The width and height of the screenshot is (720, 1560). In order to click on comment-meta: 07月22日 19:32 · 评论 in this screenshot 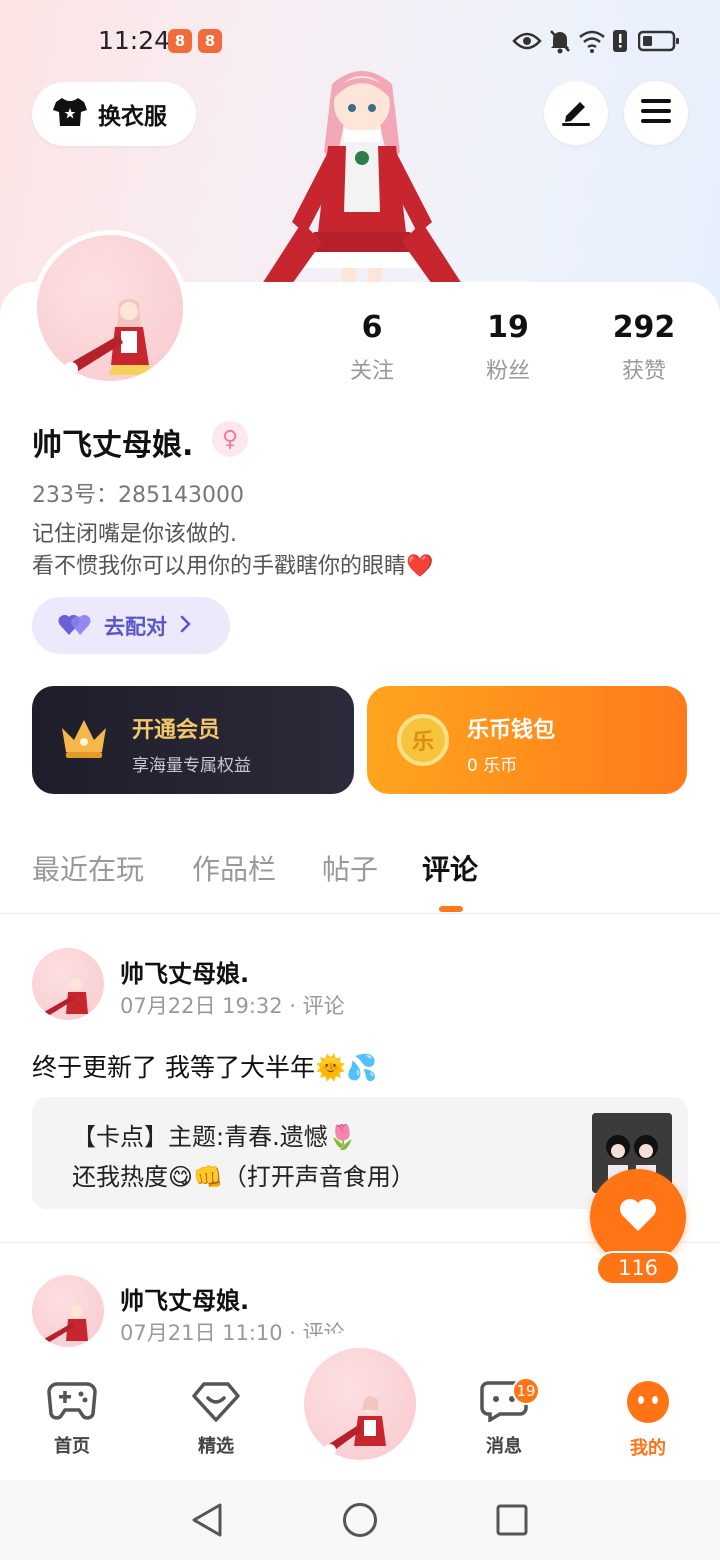, I will do `click(232, 1006)`.